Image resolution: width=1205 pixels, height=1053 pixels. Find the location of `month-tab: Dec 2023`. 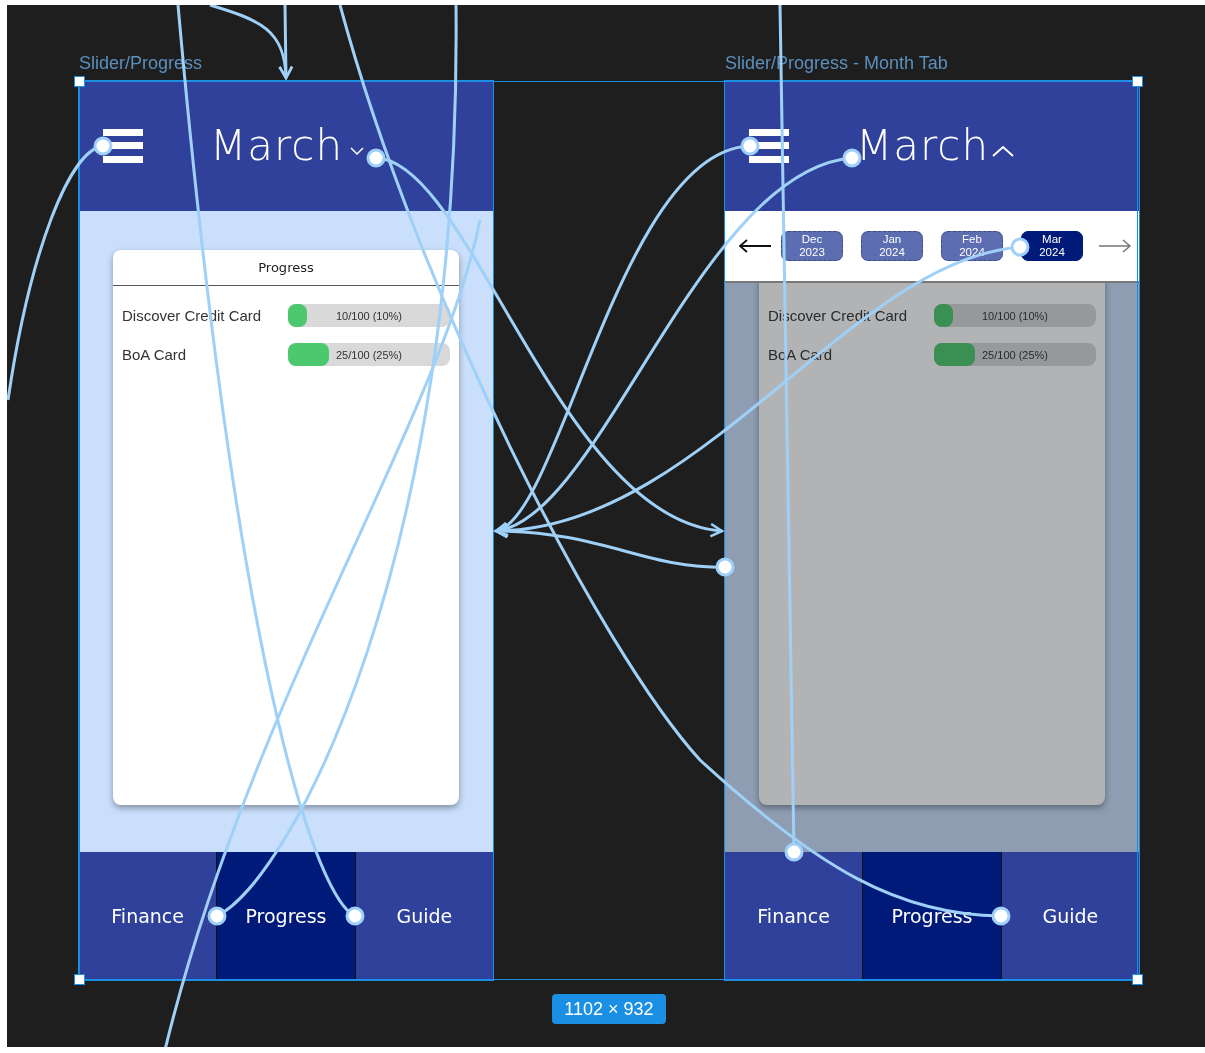

month-tab: Dec 2023 is located at coordinates (812, 246).